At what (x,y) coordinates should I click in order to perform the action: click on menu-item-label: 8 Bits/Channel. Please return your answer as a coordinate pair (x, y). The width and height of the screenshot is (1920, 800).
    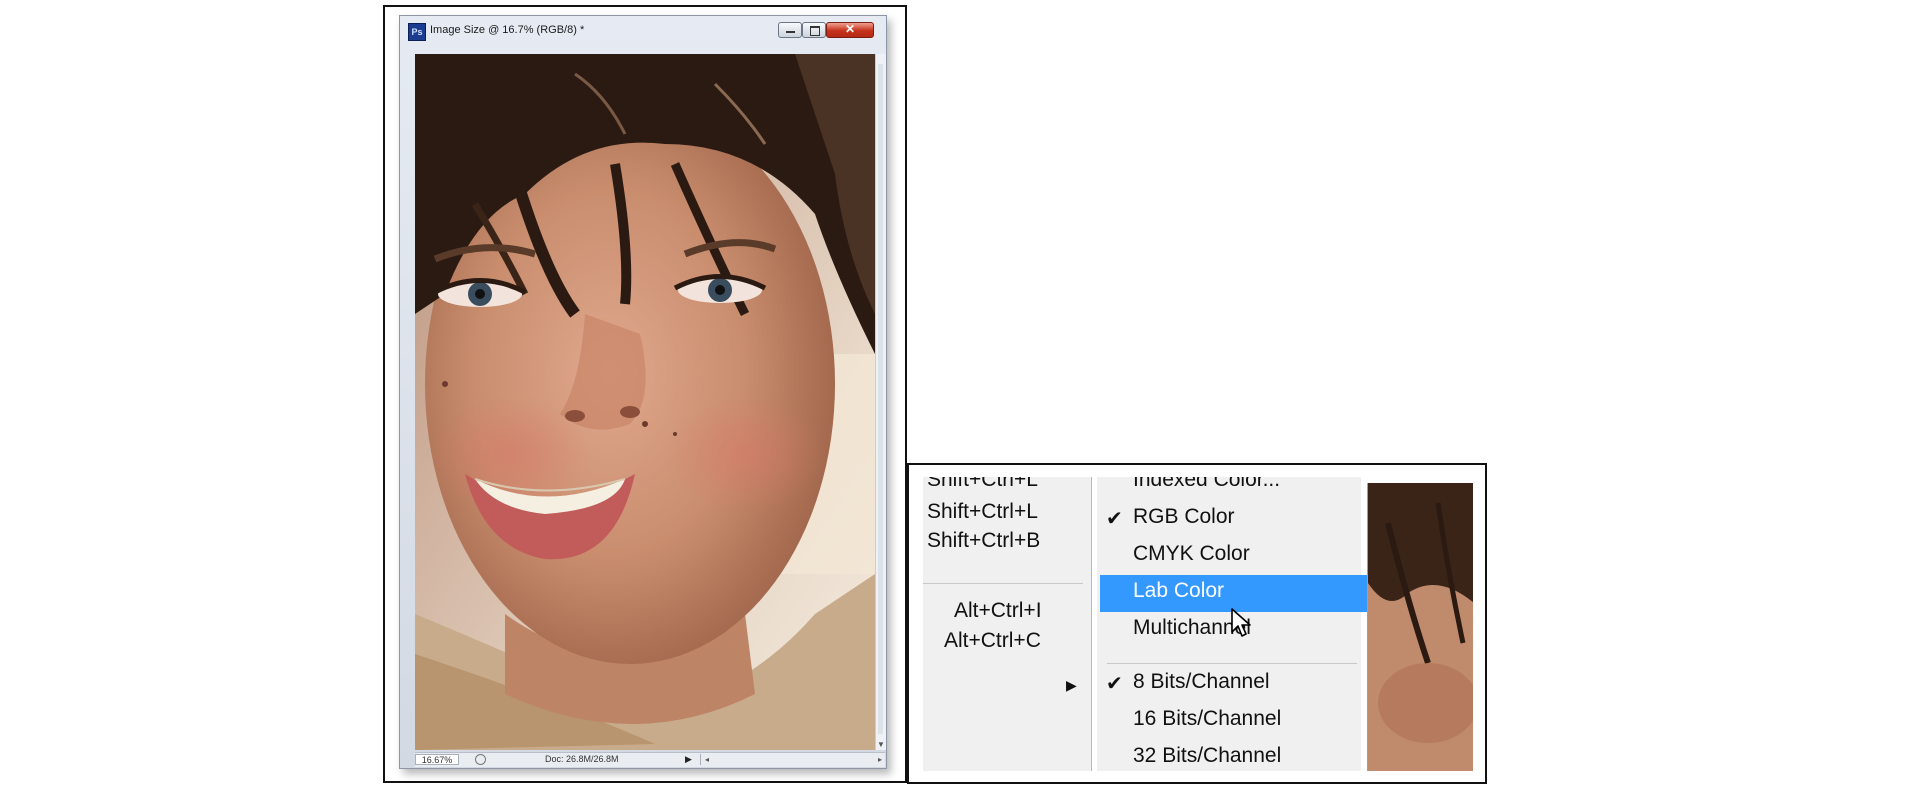
    Looking at the image, I should click on (1201, 681).